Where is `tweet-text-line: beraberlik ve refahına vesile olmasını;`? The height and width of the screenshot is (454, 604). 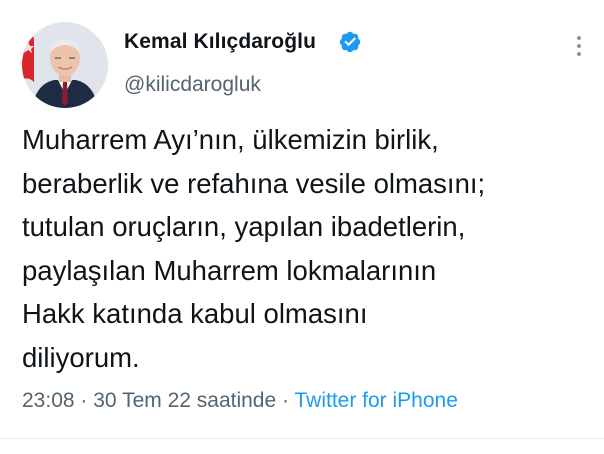 tweet-text-line: beraberlik ve refahına vesile olmasını; is located at coordinates (254, 183).